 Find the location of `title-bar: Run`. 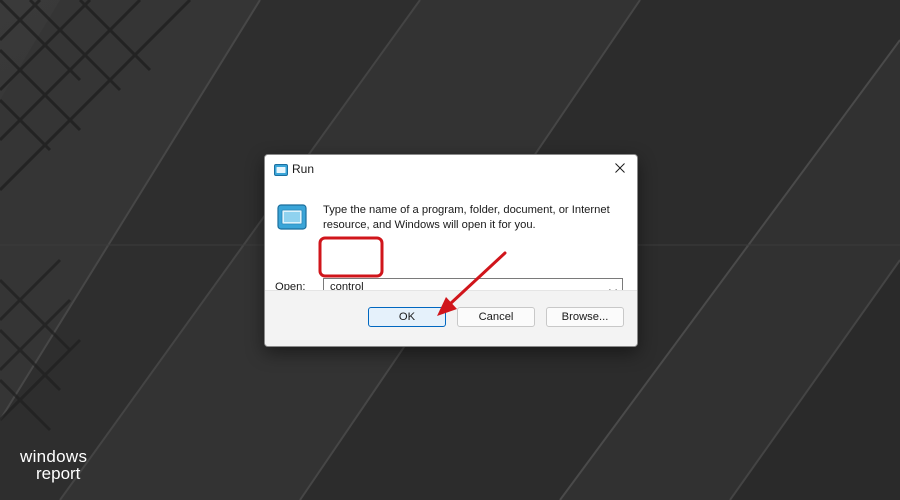

title-bar: Run is located at coordinates (451, 170).